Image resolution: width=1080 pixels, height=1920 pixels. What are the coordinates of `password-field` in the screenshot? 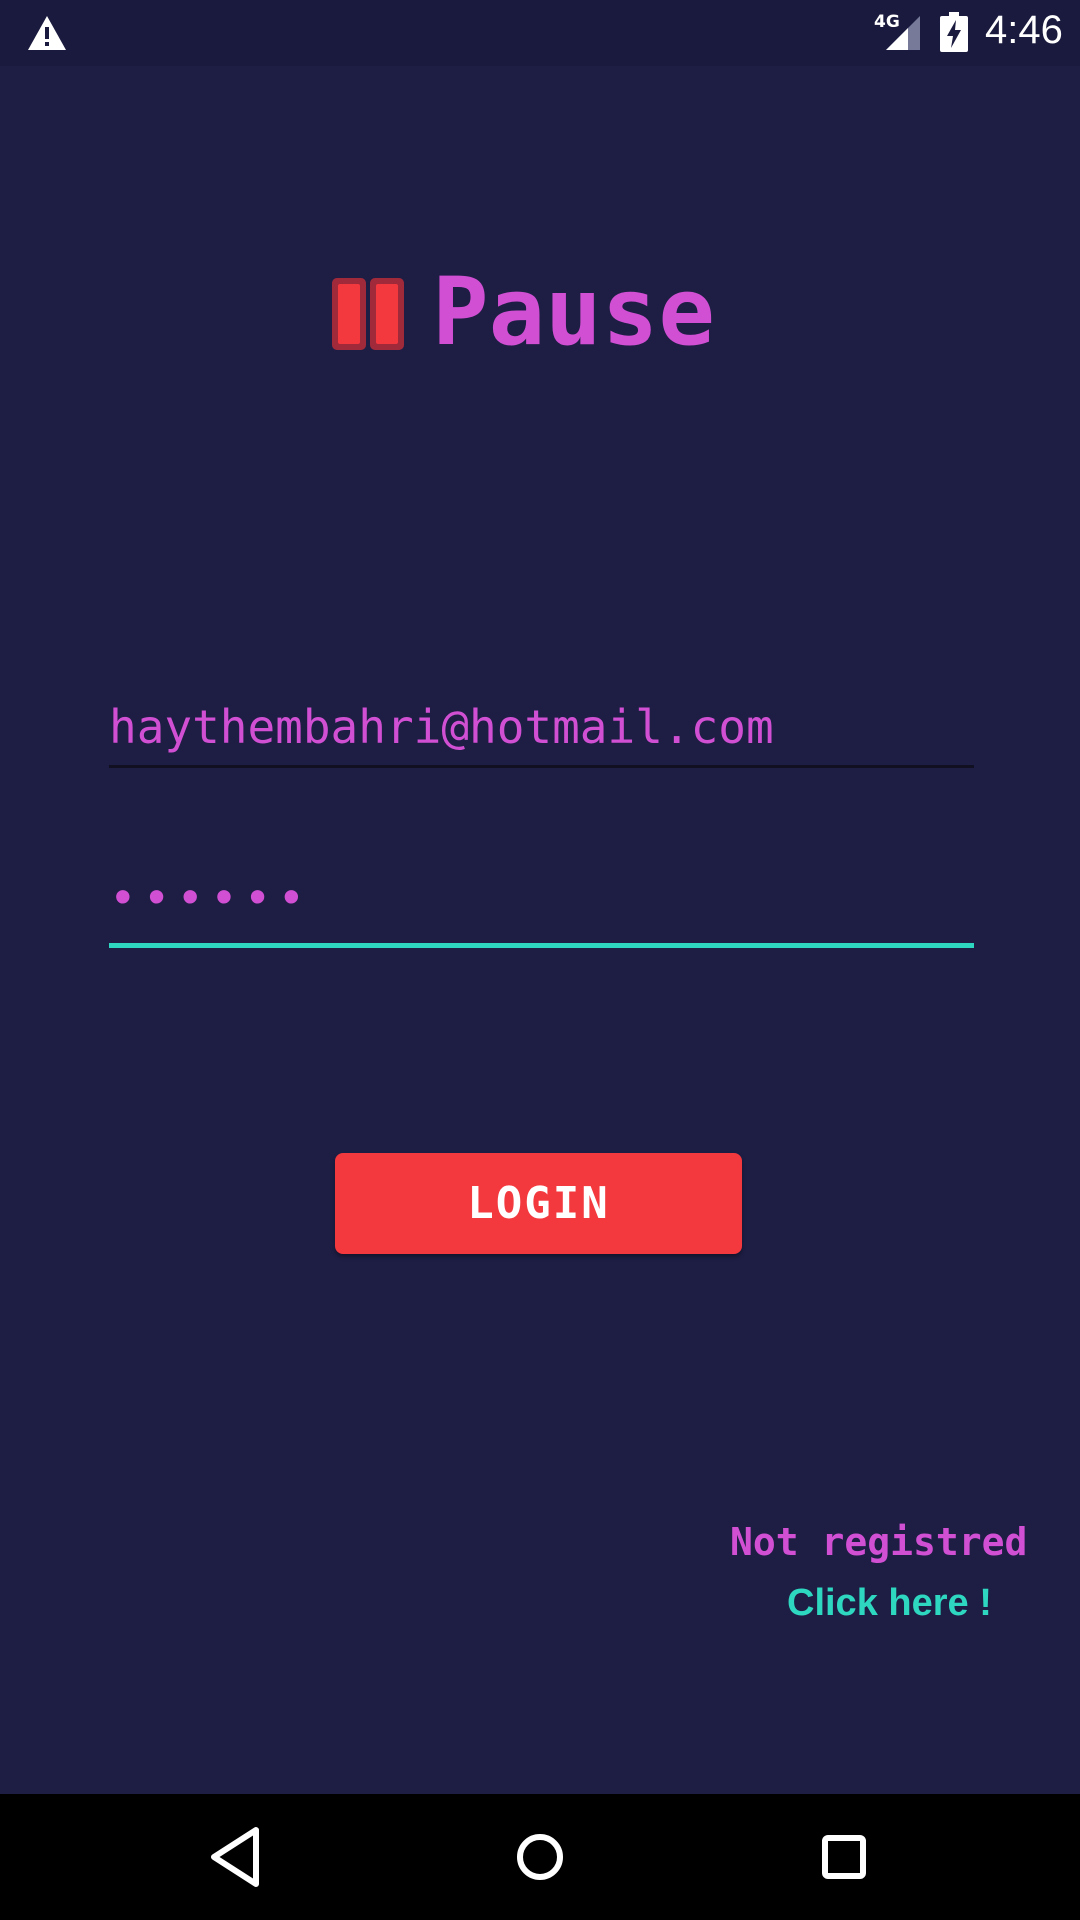 It's located at (541, 900).